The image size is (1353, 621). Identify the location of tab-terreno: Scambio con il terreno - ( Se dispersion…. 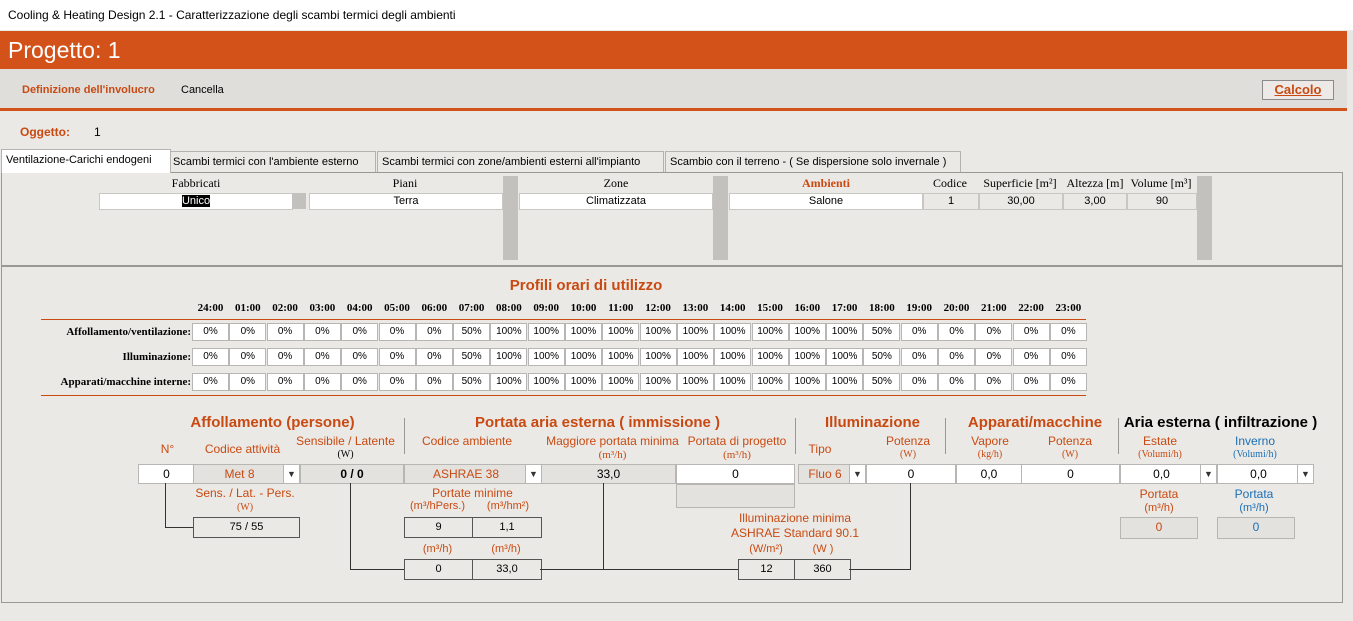
(813, 161).